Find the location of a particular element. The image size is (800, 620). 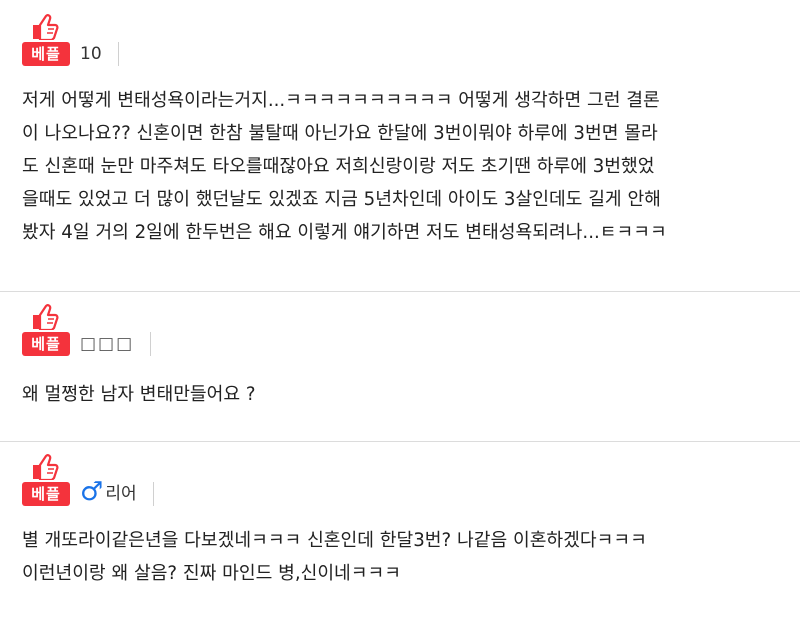

comment-author: ♂ 리어 is located at coordinates (108, 491).